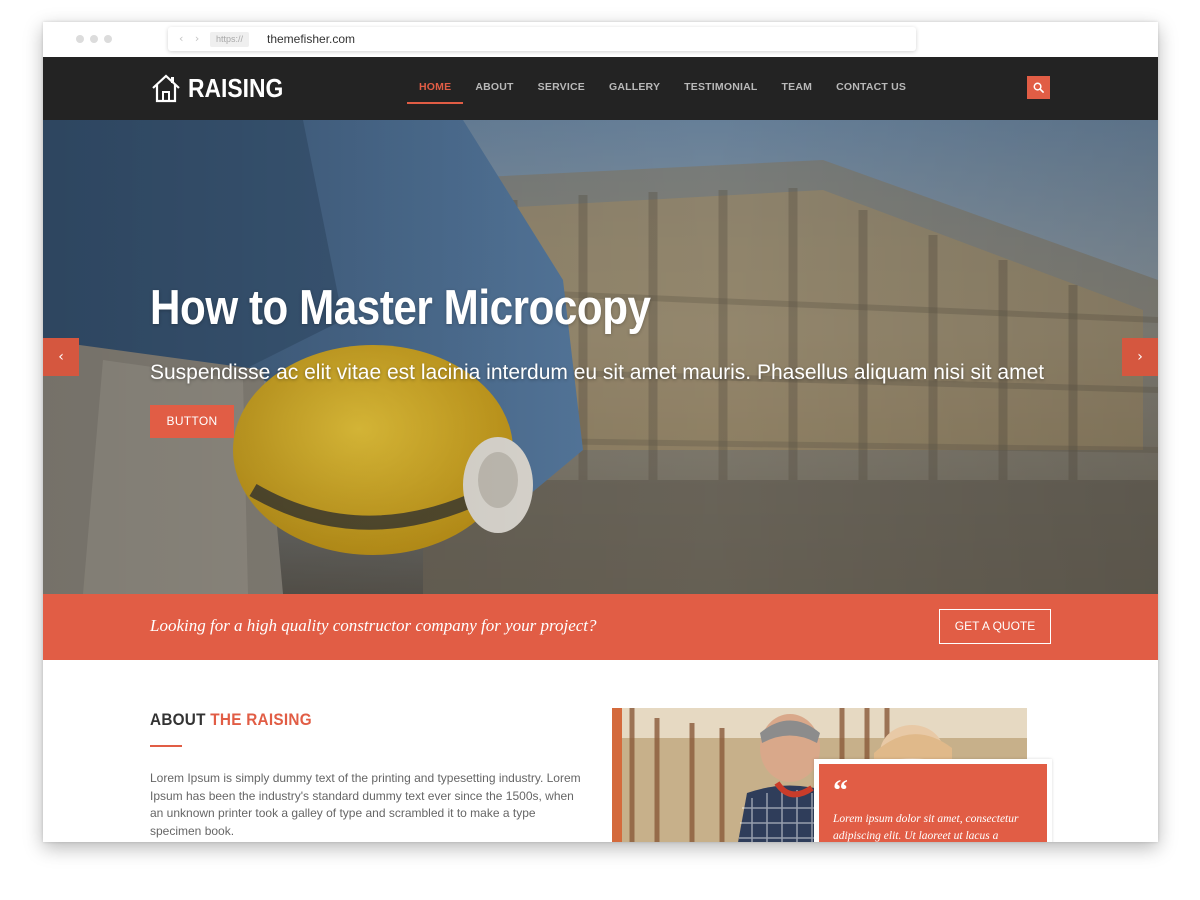 This screenshot has height=900, width=1200. I want to click on chevron-left-icon: ‹, so click(61, 357).